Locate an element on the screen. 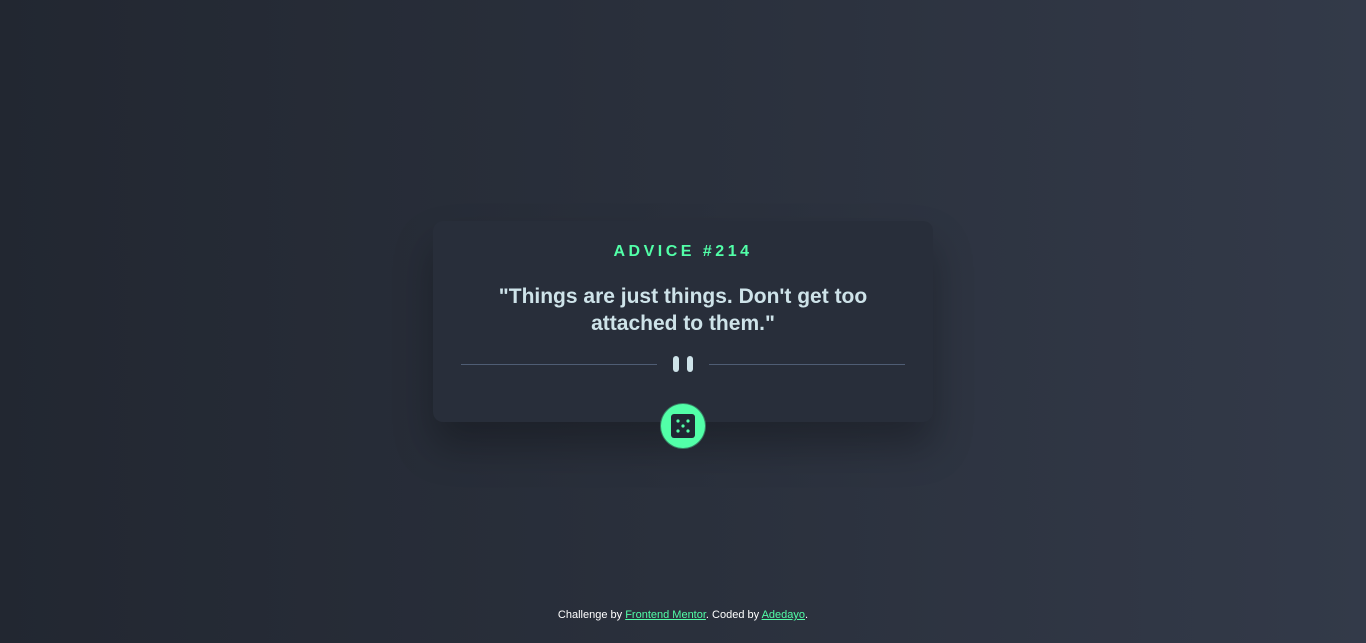 The width and height of the screenshot is (1366, 643). pause-bar-left is located at coordinates (676, 364).